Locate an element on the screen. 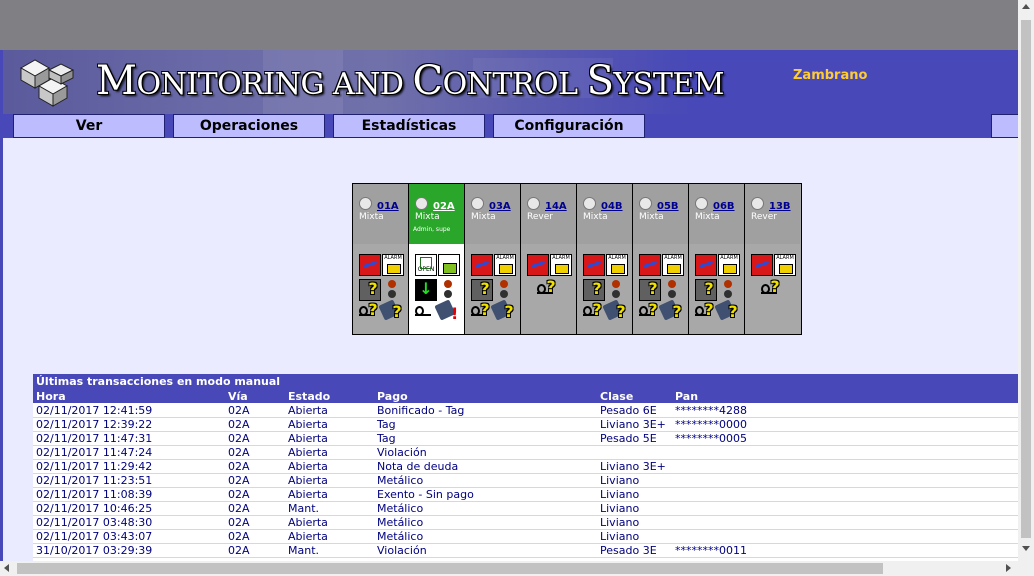 This screenshot has height=576, width=1034. cell-clase: Pesado 5E is located at coordinates (628, 438).